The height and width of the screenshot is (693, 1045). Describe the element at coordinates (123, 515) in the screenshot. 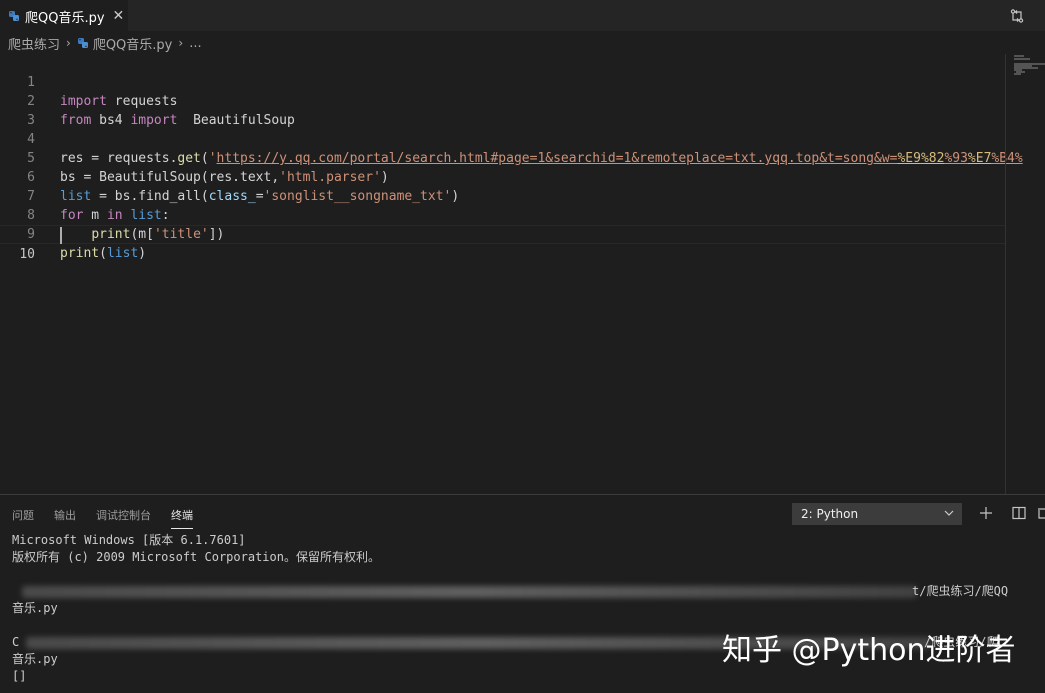

I see `tab-debug-console: 调试控制台` at that location.